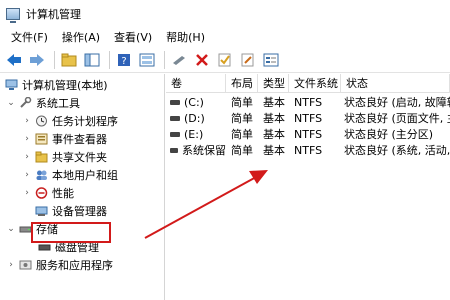 This screenshot has height=300, width=450. Describe the element at coordinates (74, 265) in the screenshot. I see `tree-label: 服务和应用程序` at that location.